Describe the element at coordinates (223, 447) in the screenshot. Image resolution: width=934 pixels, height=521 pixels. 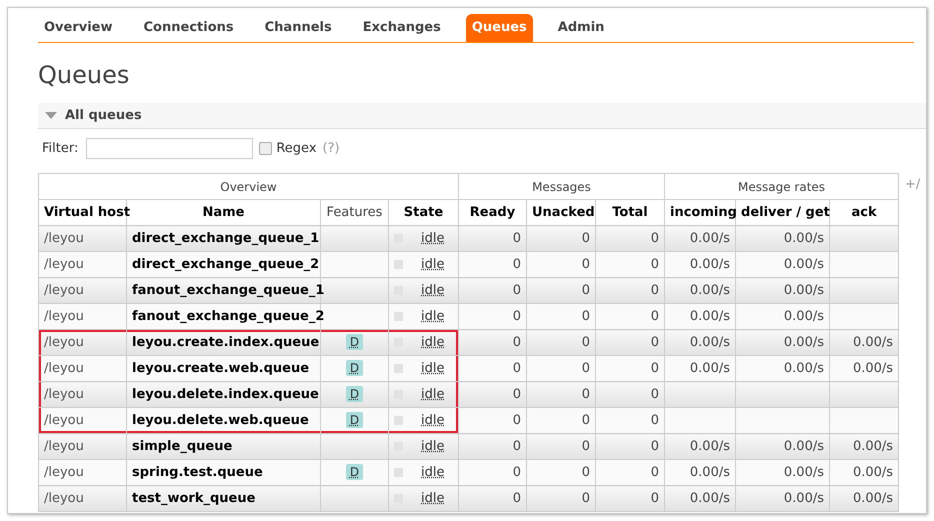
I see `queue-link: simple_queue` at that location.